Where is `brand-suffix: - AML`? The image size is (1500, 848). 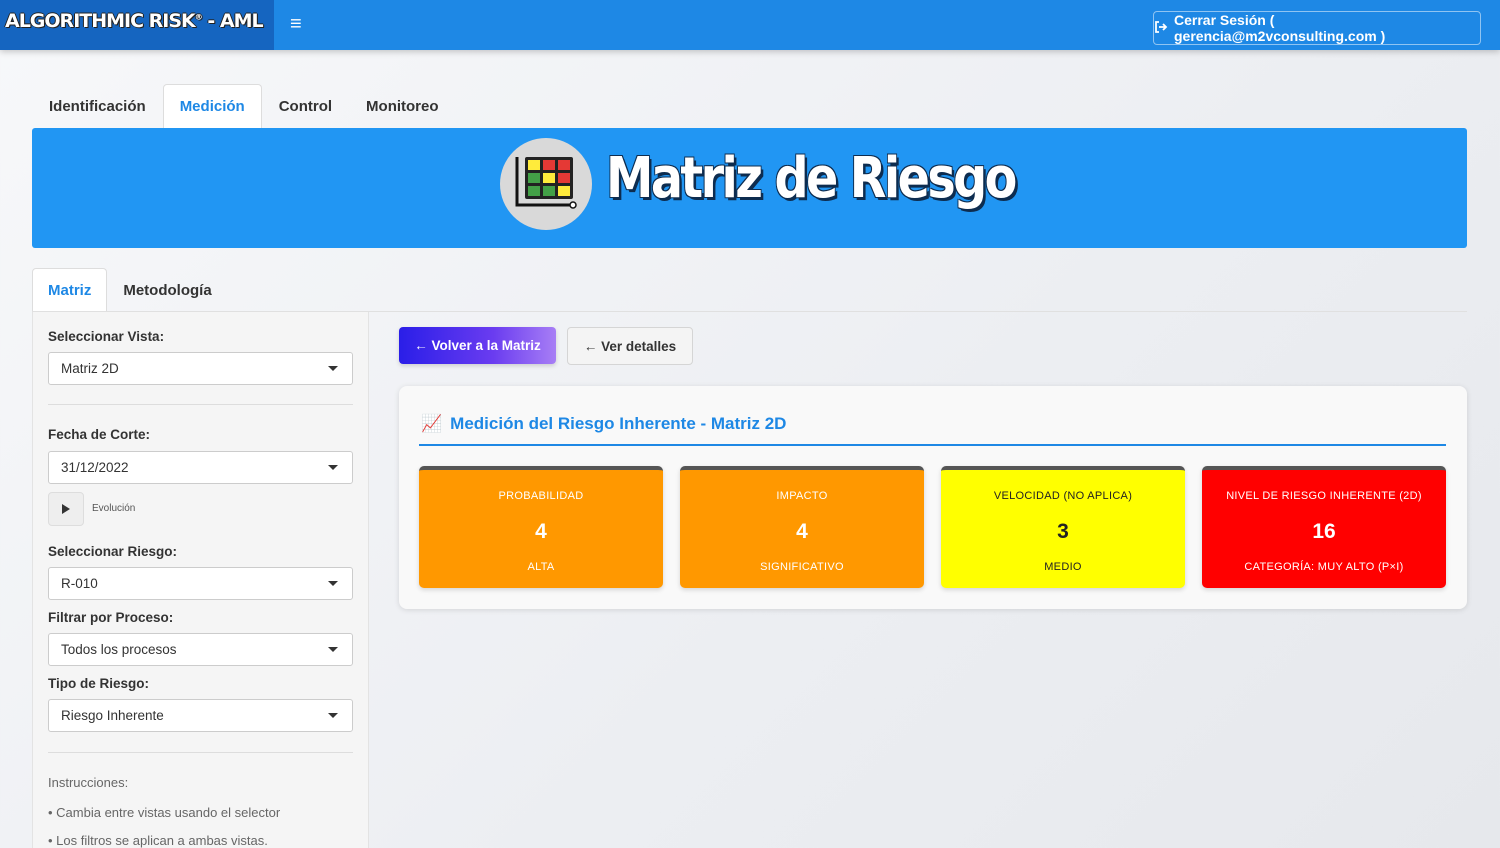
brand-suffix: - AML is located at coordinates (232, 21).